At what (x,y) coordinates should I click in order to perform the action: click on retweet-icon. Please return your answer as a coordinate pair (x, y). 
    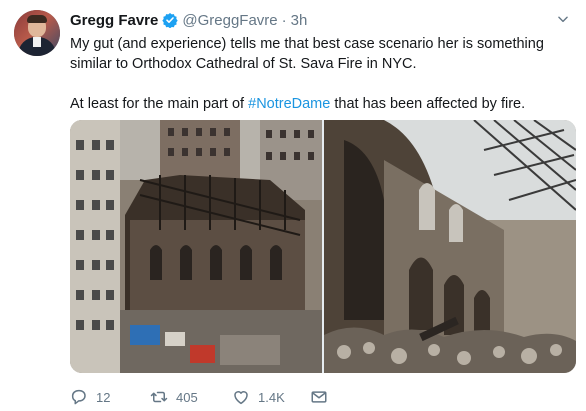
    Looking at the image, I should click on (159, 397).